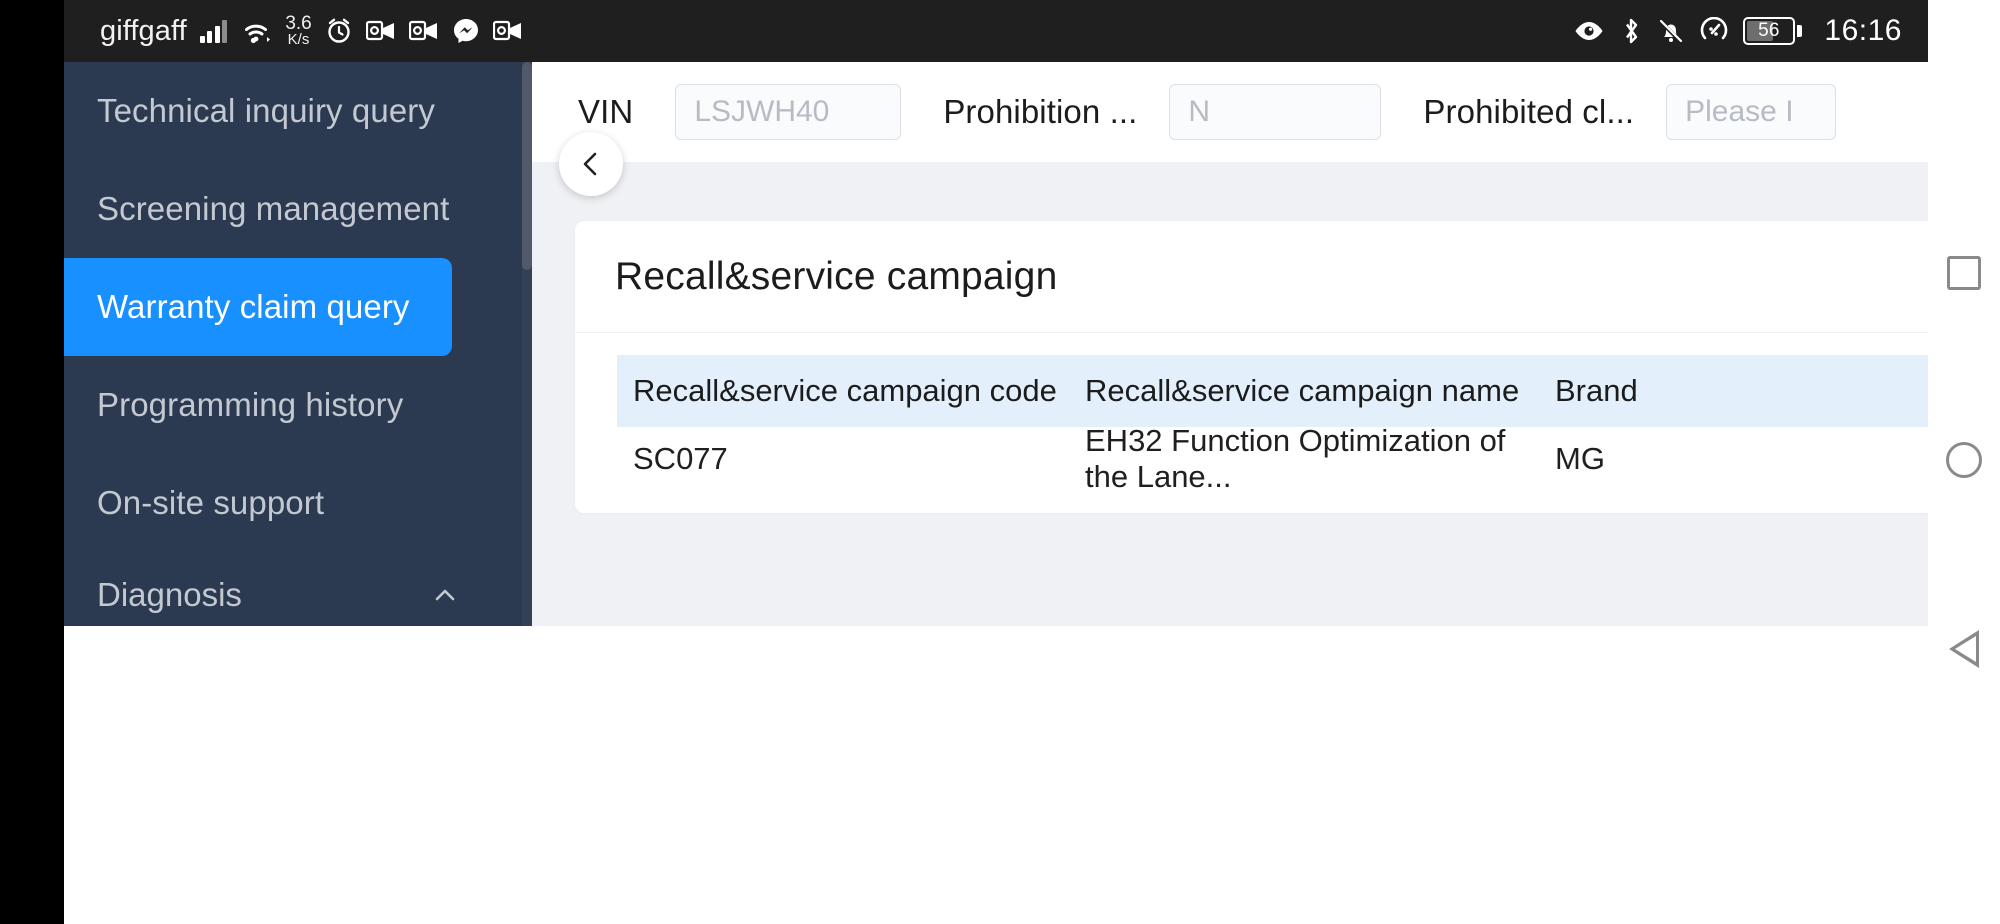  I want to click on sidebar-item-screening-management: Screening management, so click(298, 209).